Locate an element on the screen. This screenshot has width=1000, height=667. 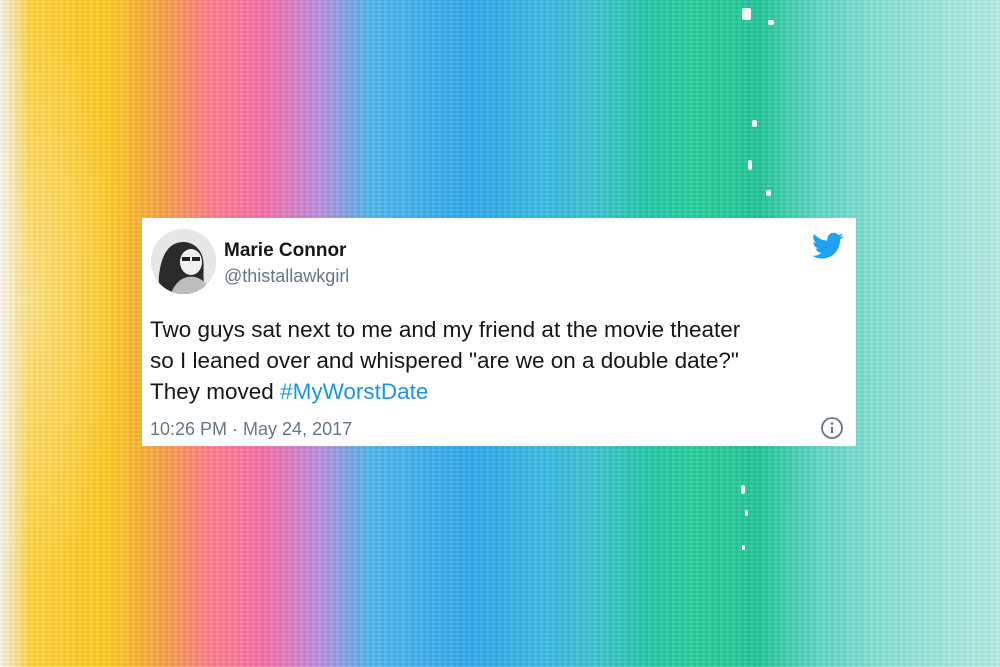
hashtag-link: #MyWorstDate is located at coordinates (354, 391).